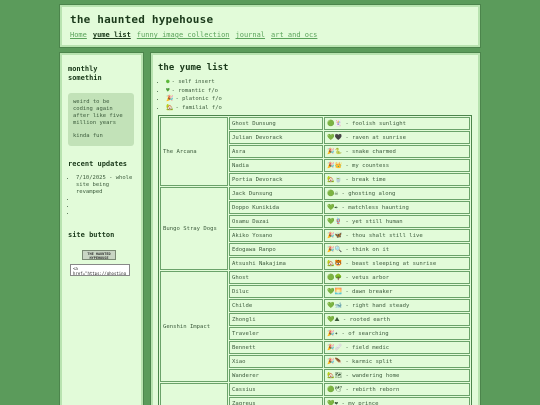  I want to click on description-cell: 💚🌅 - dawn breaker, so click(397, 291).